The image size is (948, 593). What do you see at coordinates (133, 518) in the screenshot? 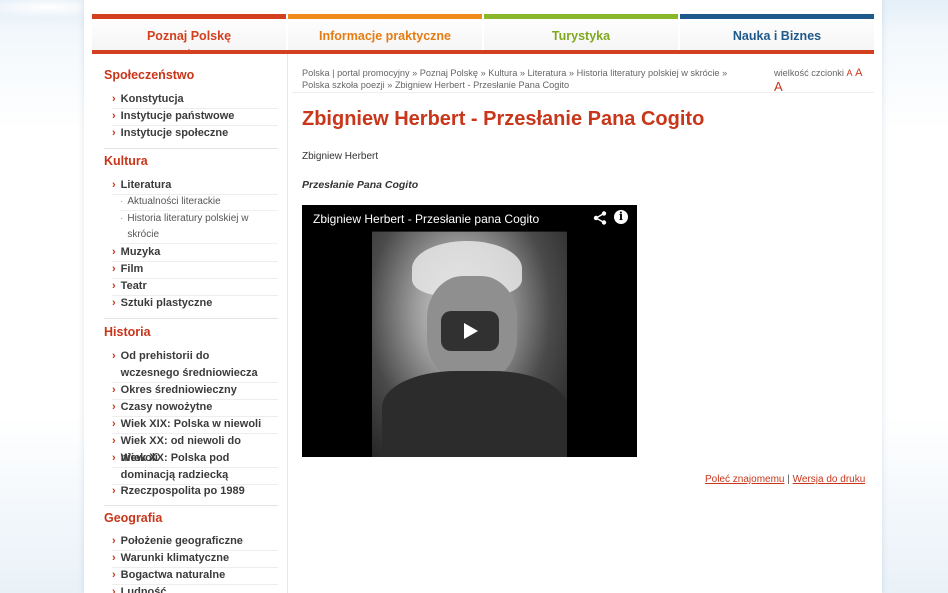
I see `sidebar-section-geografia: Geografia` at bounding box center [133, 518].